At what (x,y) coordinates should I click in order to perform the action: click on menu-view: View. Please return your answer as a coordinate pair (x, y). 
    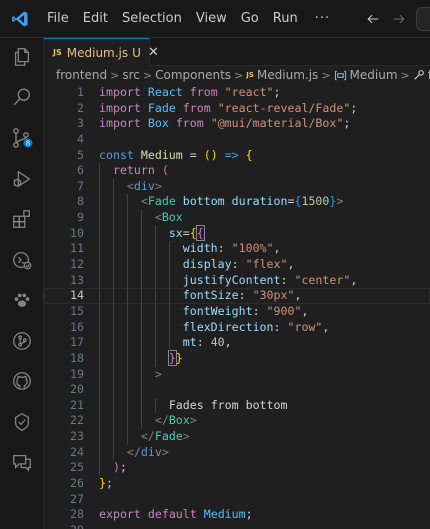
    Looking at the image, I should click on (211, 19).